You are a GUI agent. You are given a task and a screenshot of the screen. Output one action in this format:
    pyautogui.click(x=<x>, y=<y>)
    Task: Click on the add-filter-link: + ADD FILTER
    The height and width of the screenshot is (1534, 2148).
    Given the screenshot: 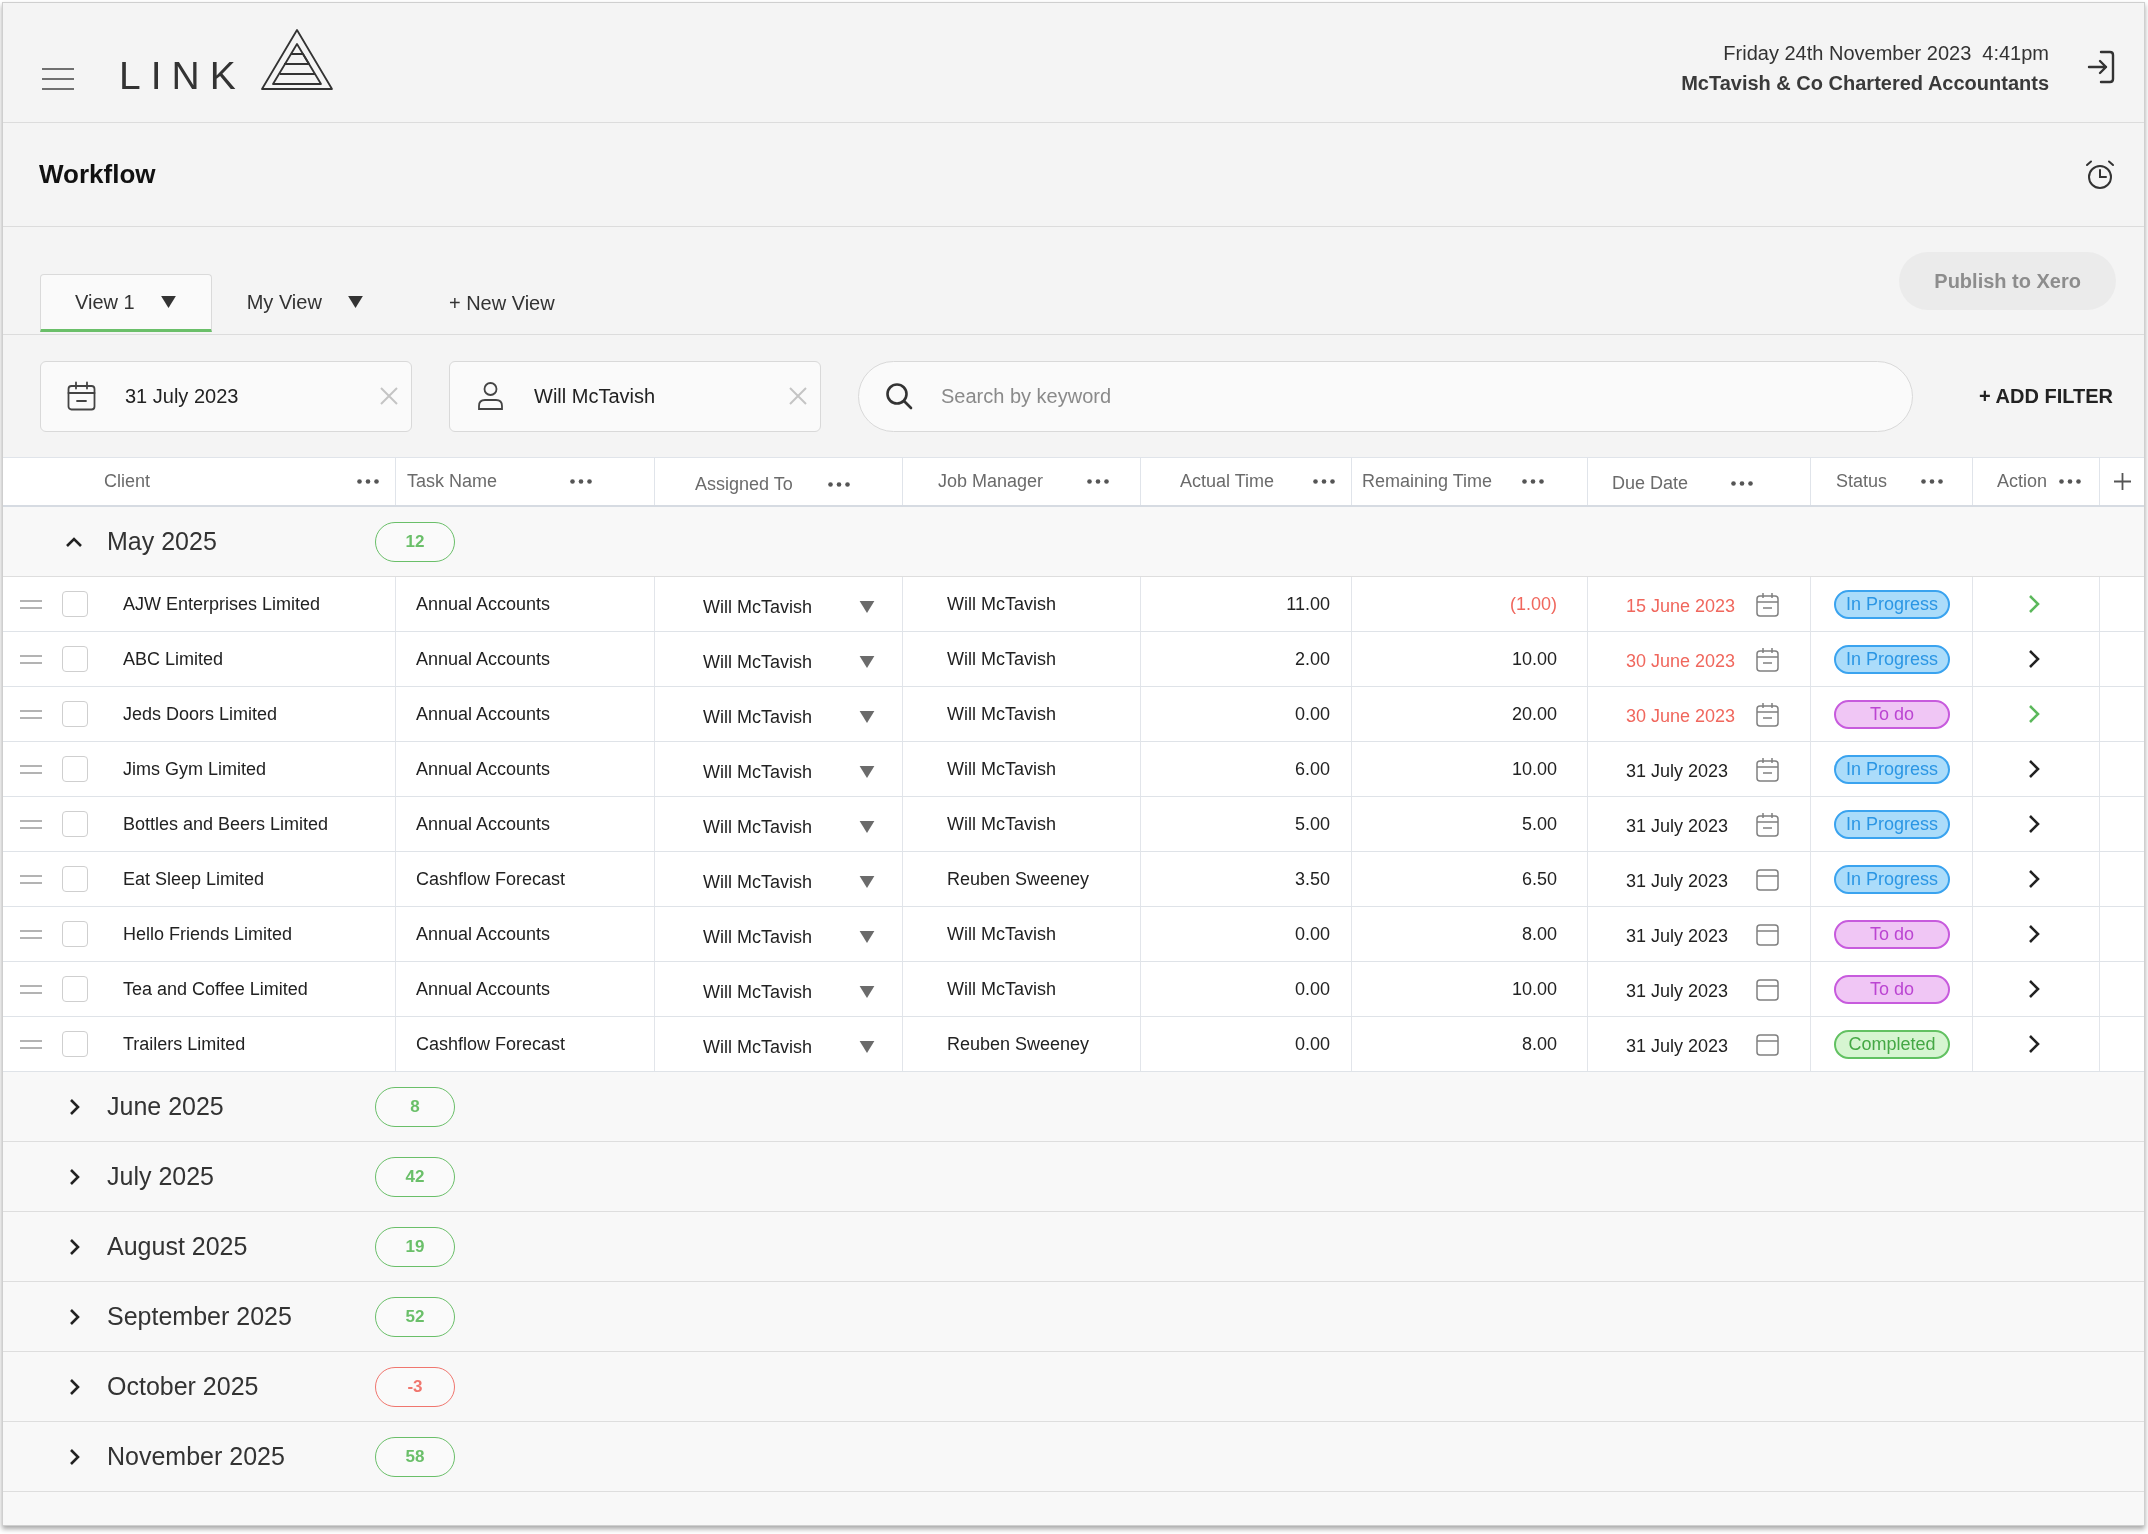 What is the action you would take?
    pyautogui.click(x=2046, y=396)
    